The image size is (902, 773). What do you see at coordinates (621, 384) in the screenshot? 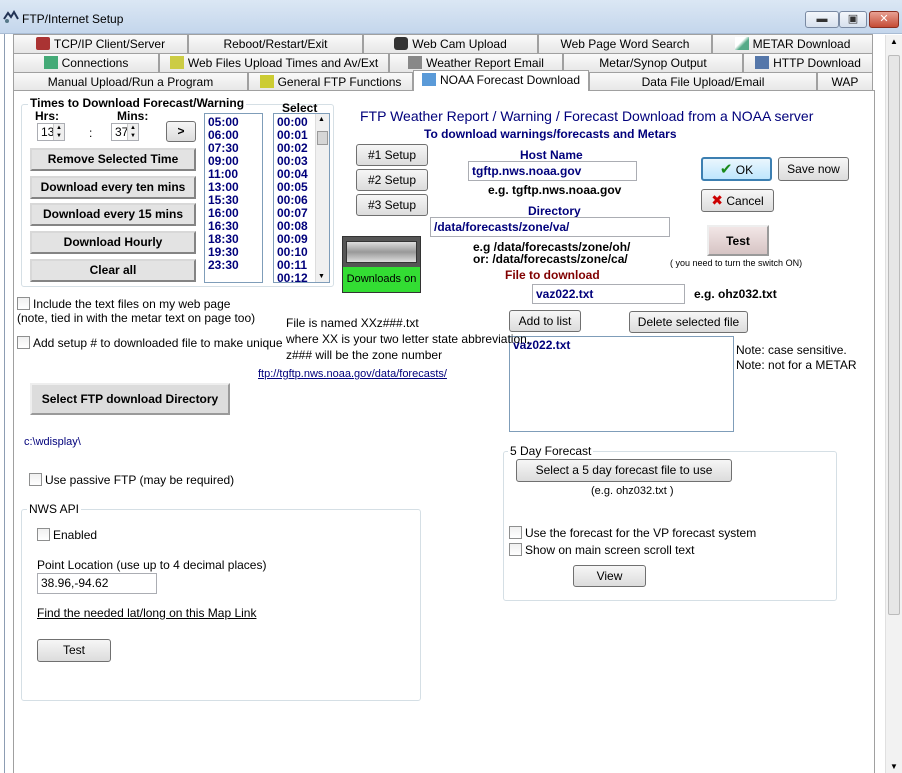
I see `file-list: vaz022.txt` at bounding box center [621, 384].